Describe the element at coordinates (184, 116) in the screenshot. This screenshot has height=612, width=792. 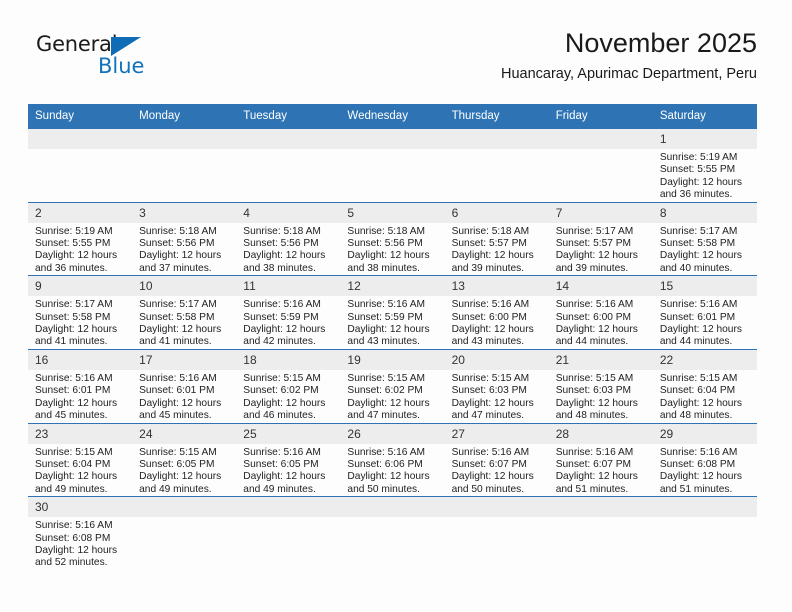
I see `weekday-header-monday: Monday` at that location.